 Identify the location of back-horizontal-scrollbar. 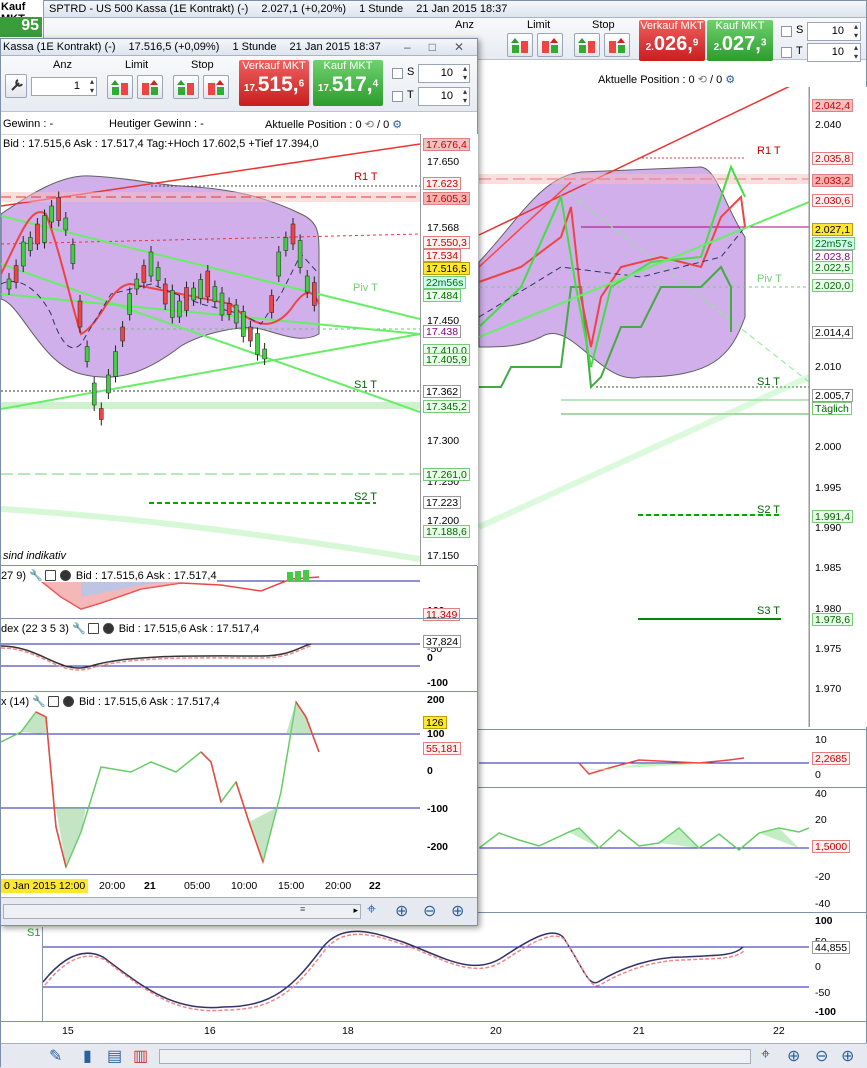
(455, 1056).